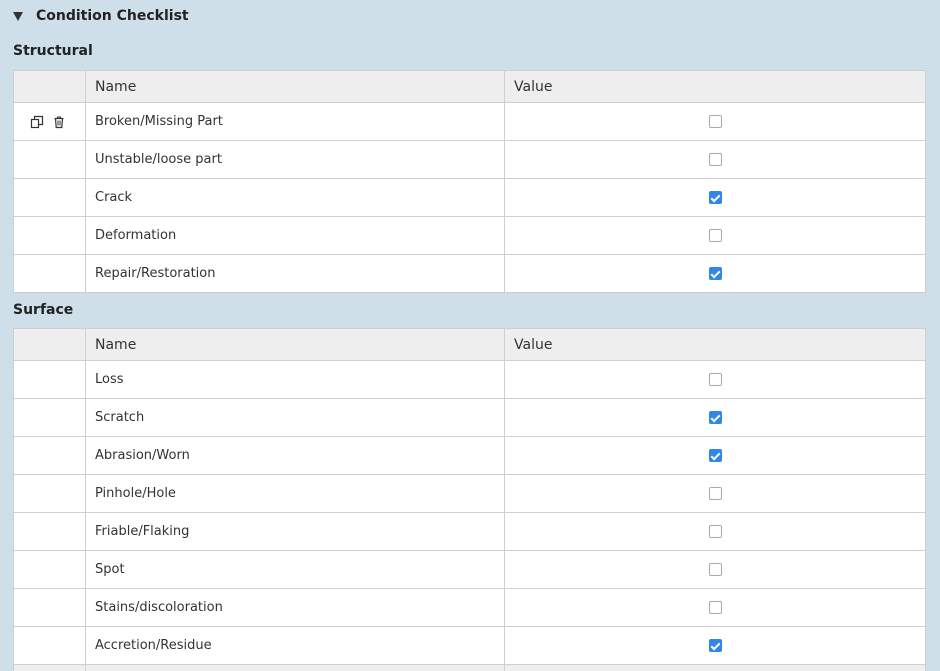 Image resolution: width=940 pixels, height=671 pixels. I want to click on row-name: Abrasion/Worn, so click(295, 455).